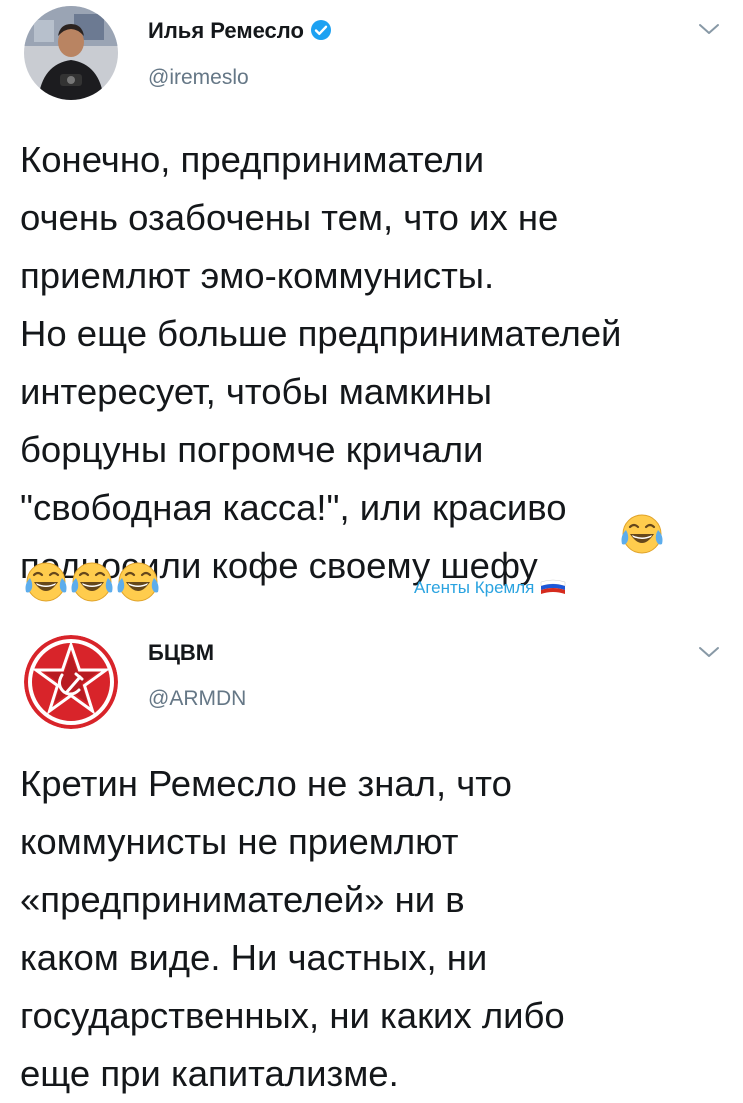  I want to click on author-name: Илья Ремесло, so click(240, 32).